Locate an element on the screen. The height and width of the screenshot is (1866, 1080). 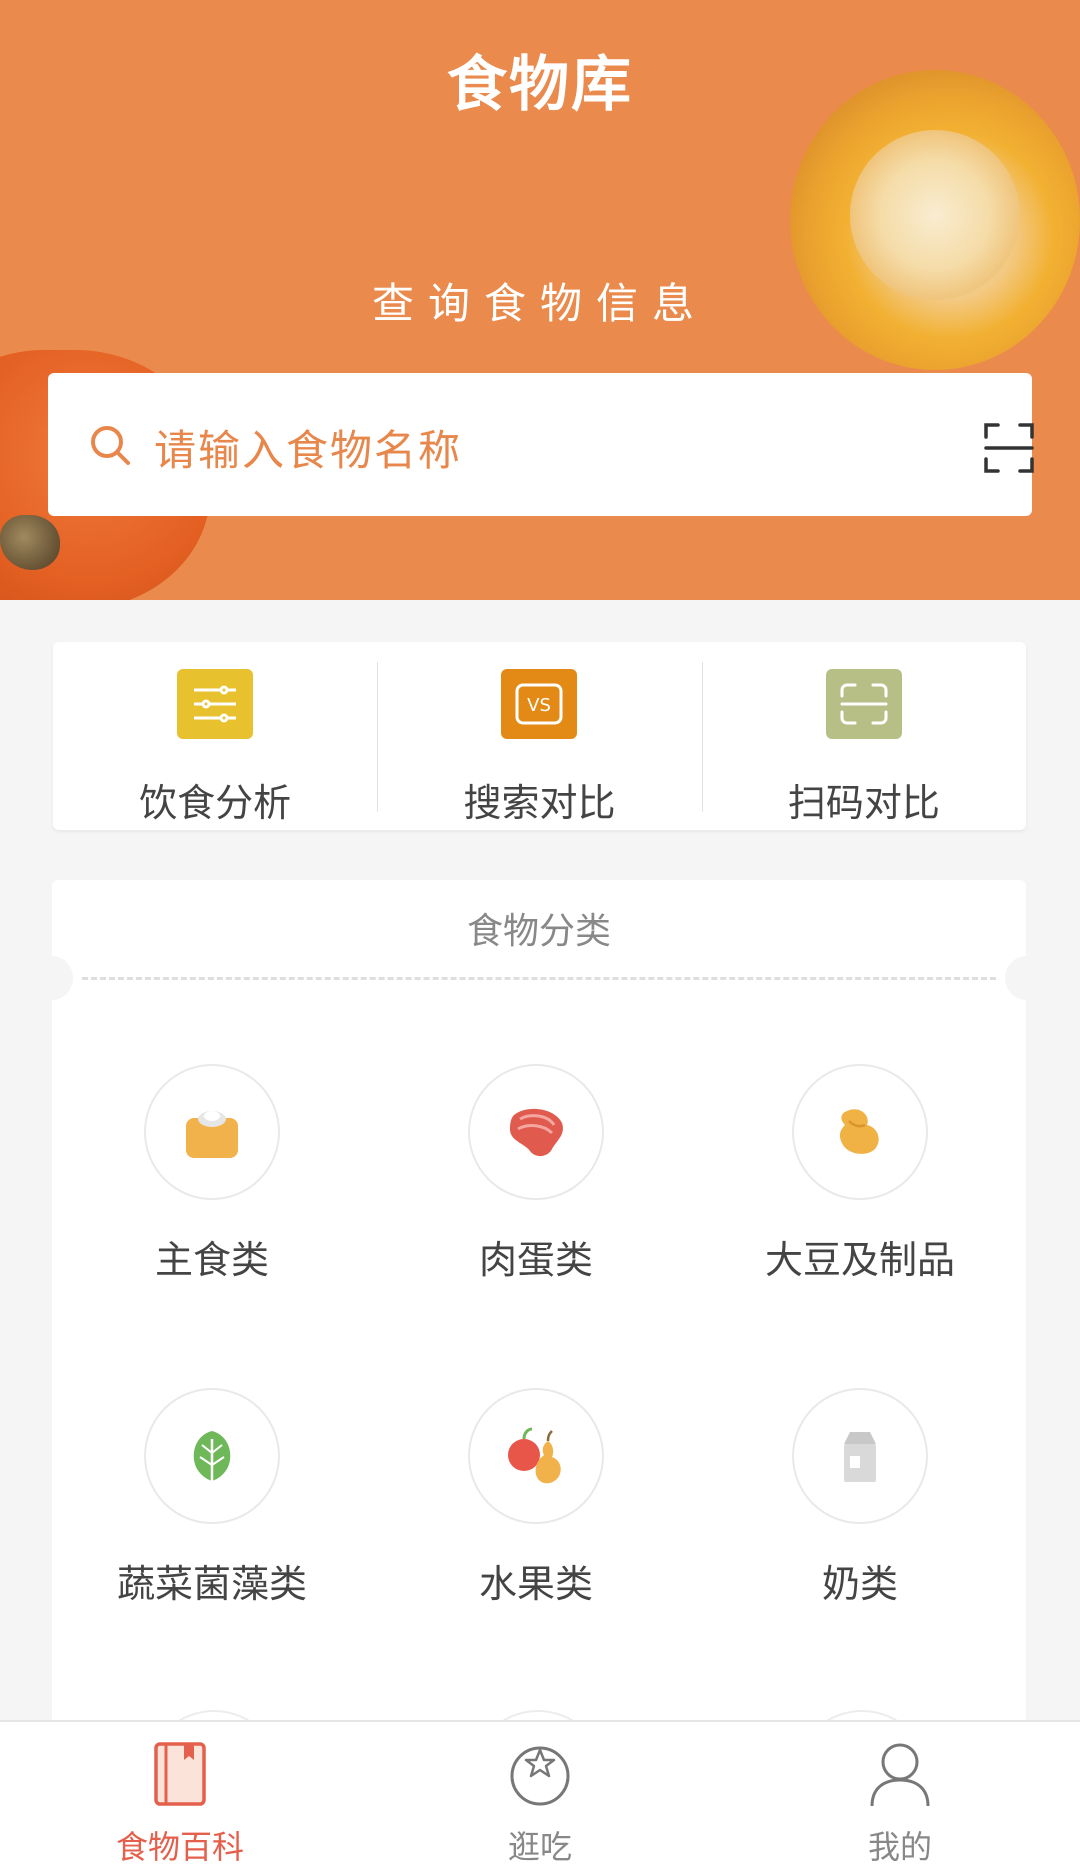
quick-actions-card: 饮食分析 VS 搜索对比 扫码对比 is located at coordinates (539, 736).